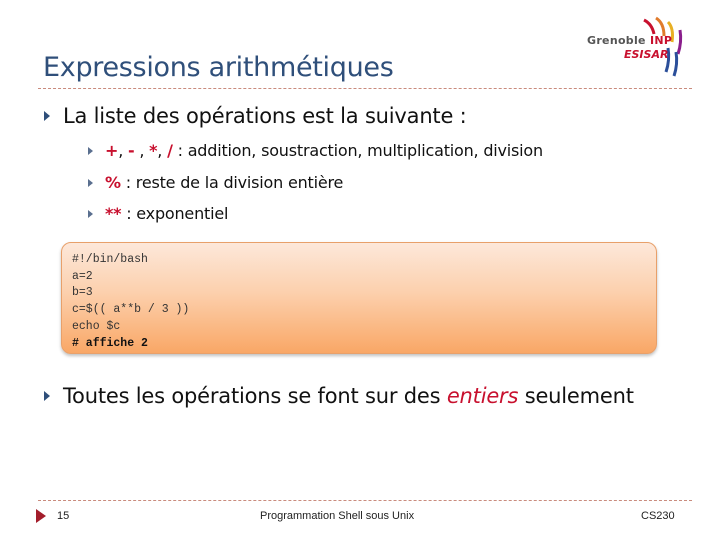 This screenshot has width=720, height=540. Describe the element at coordinates (63, 516) in the screenshot. I see `page-number: 15` at that location.